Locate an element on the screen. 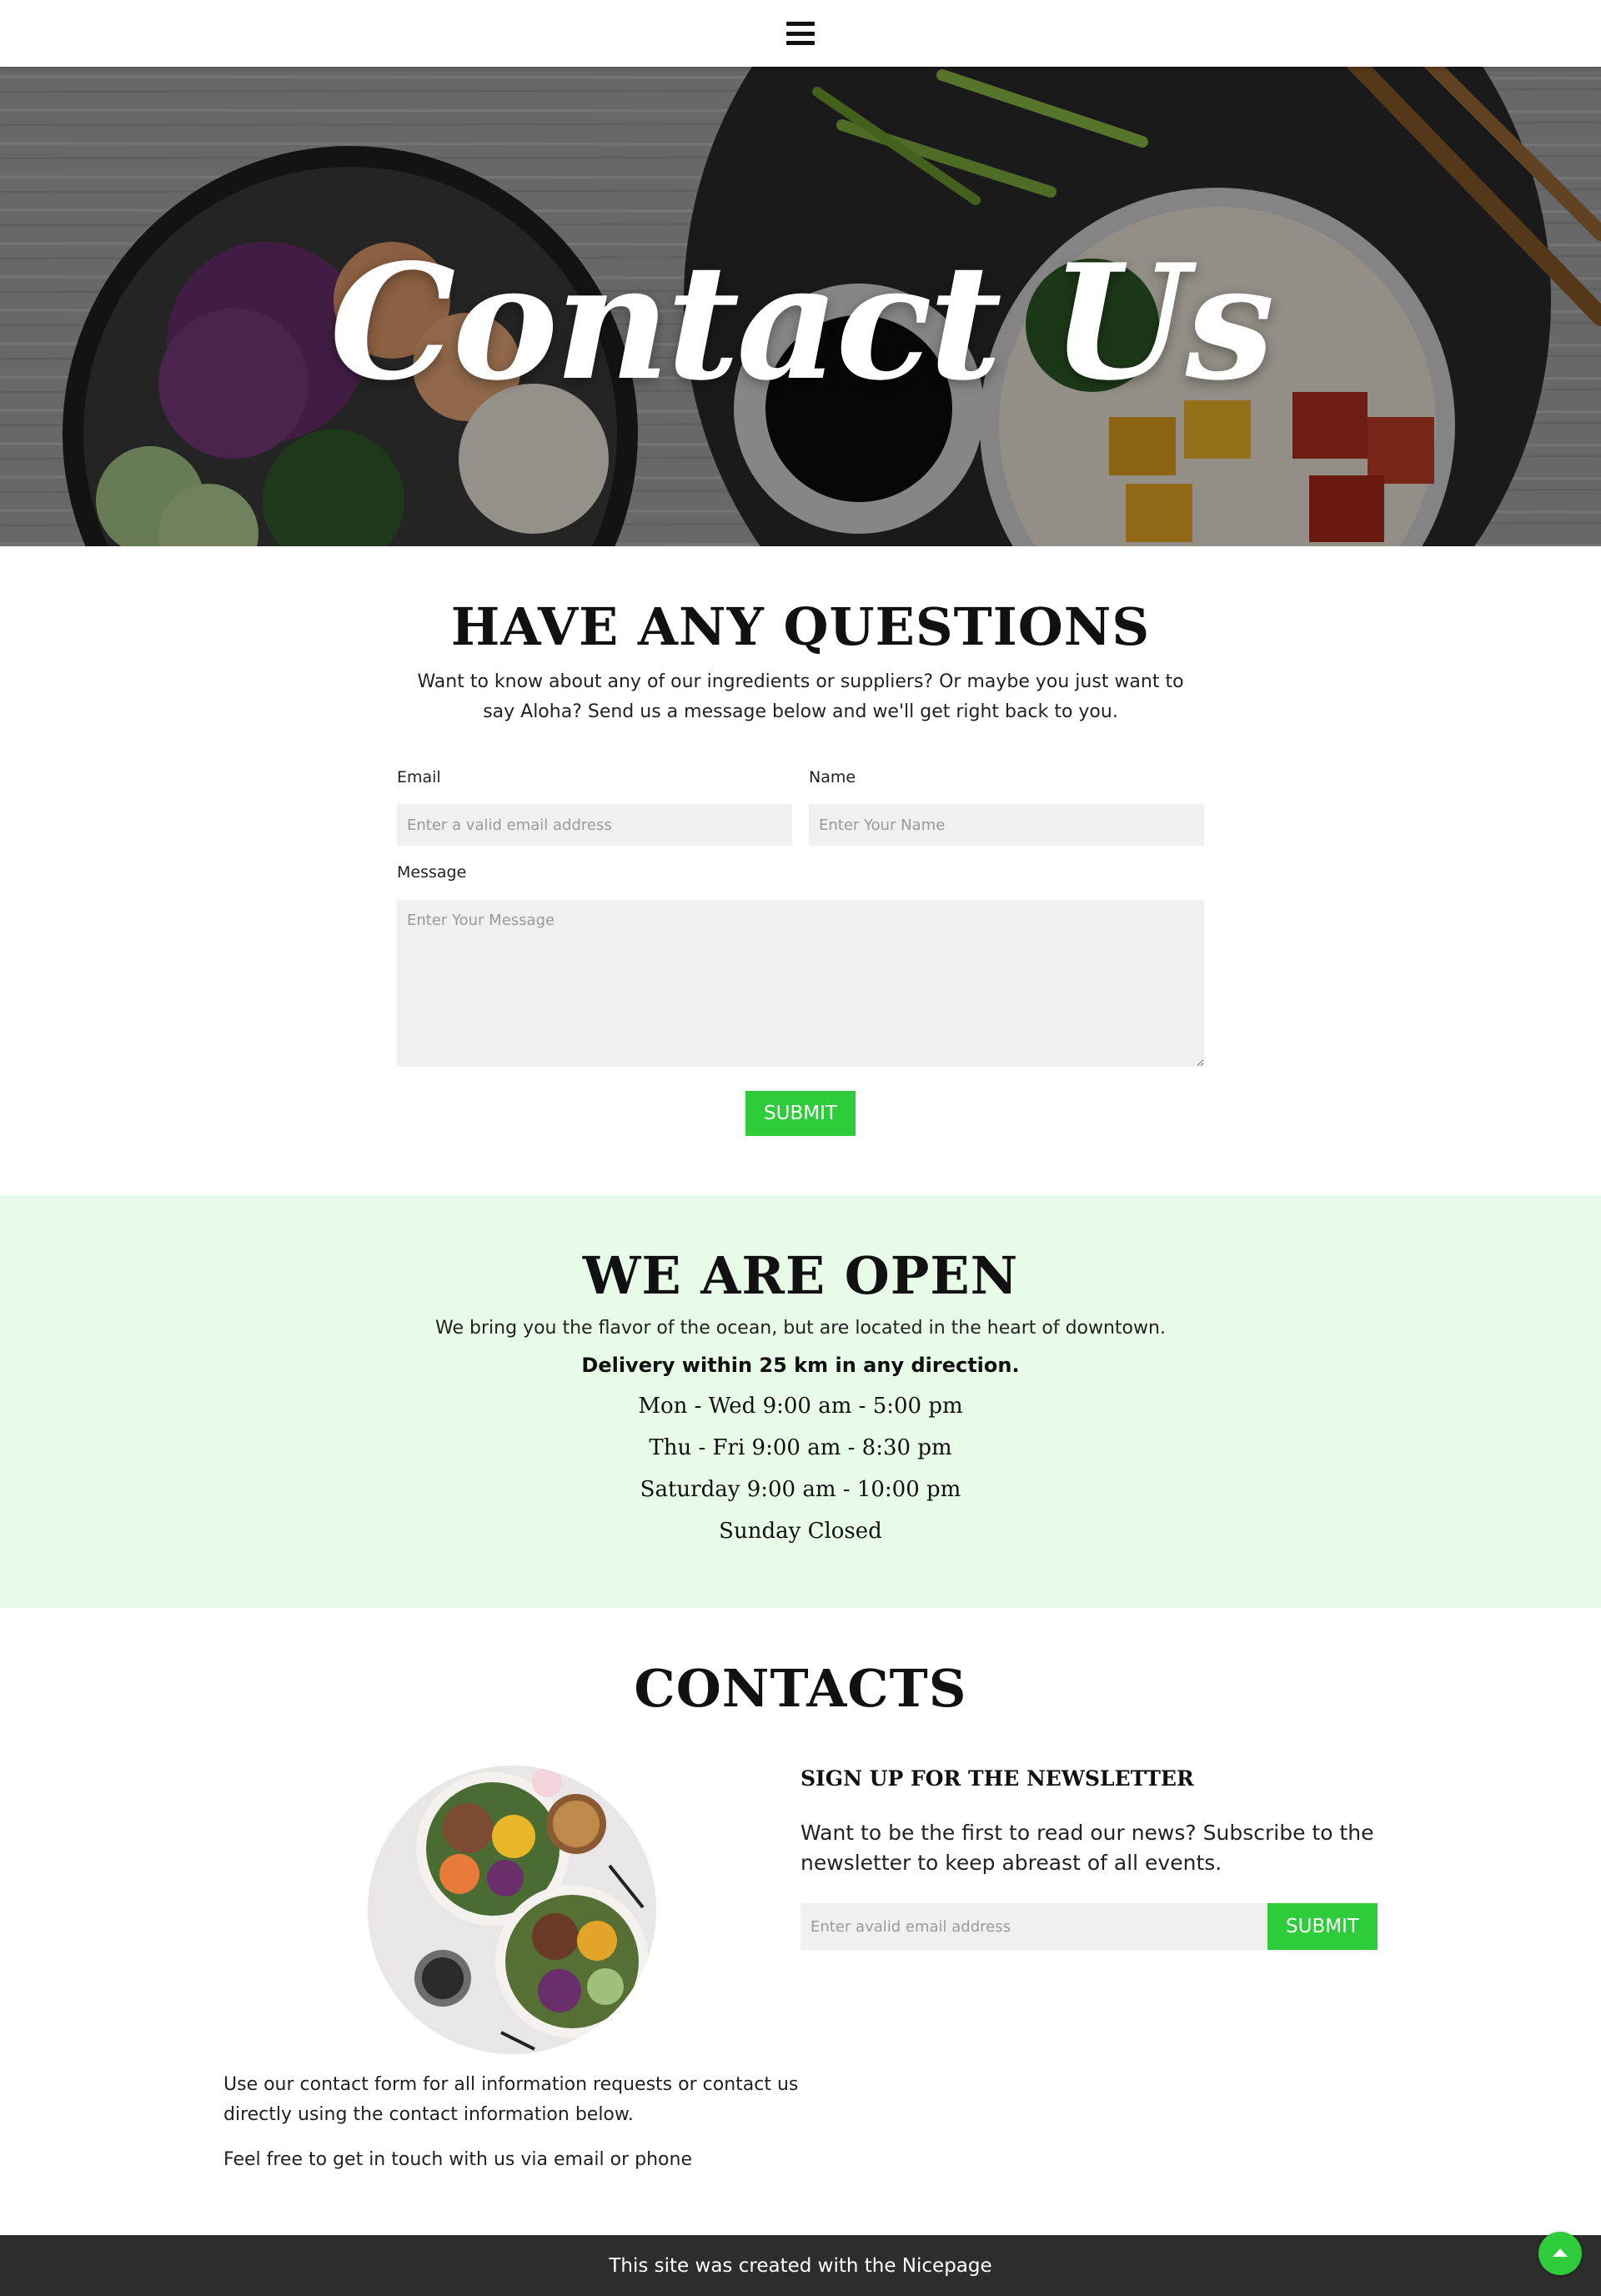  name-label: Name is located at coordinates (832, 777).